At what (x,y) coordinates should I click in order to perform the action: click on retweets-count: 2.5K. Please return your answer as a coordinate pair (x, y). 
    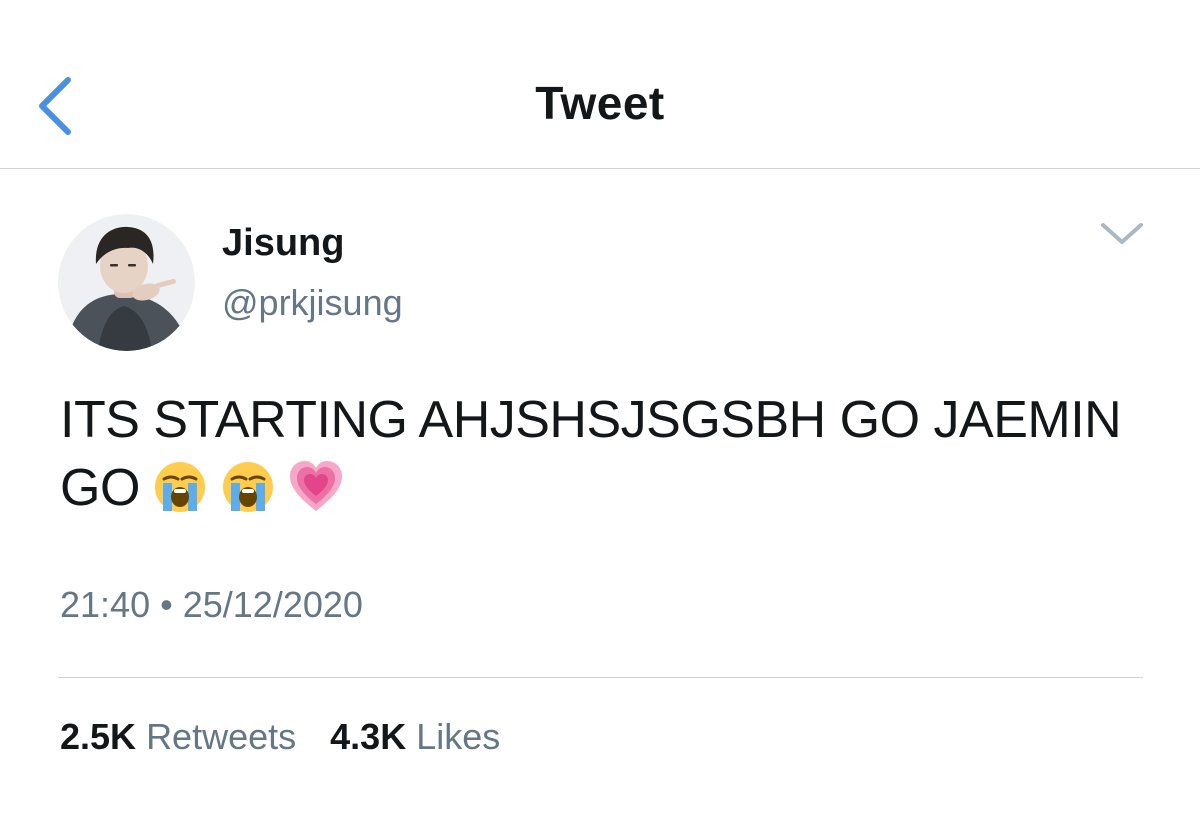
    Looking at the image, I should click on (98, 736).